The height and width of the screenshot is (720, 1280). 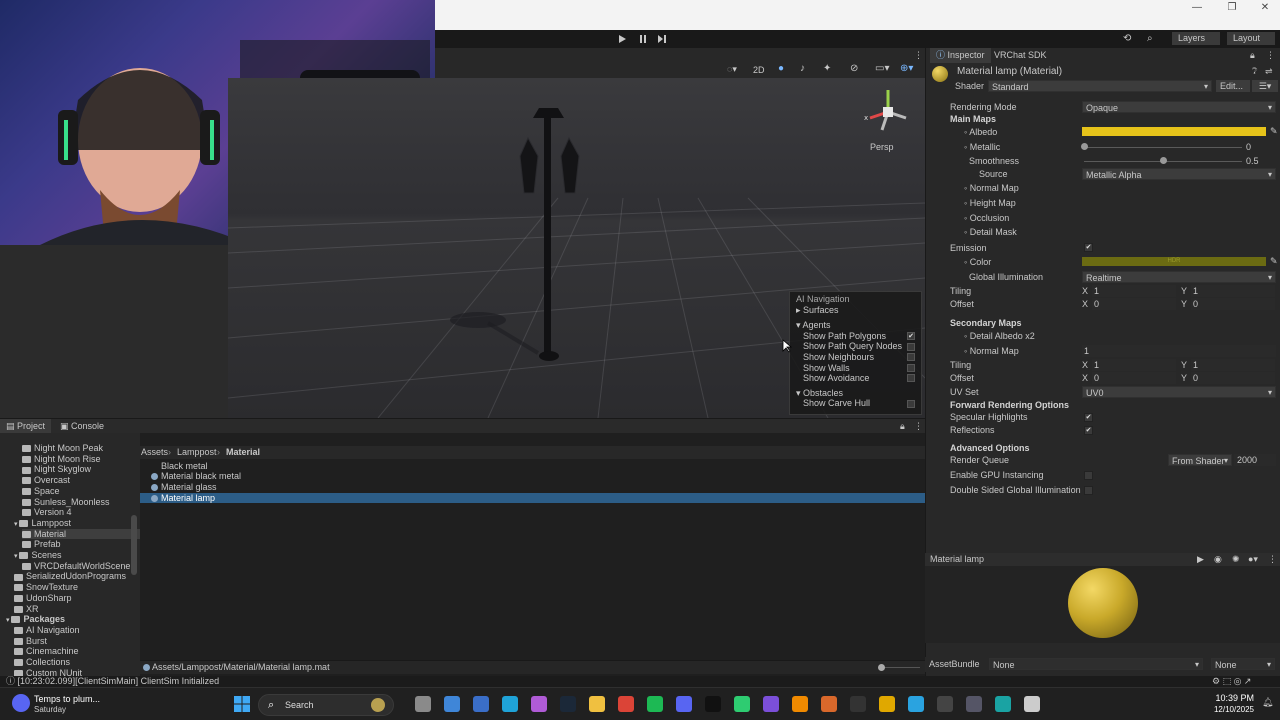 What do you see at coordinates (855, 336) in the screenshot?
I see `show-path-polygons-row: Show Path Polygons ✔` at bounding box center [855, 336].